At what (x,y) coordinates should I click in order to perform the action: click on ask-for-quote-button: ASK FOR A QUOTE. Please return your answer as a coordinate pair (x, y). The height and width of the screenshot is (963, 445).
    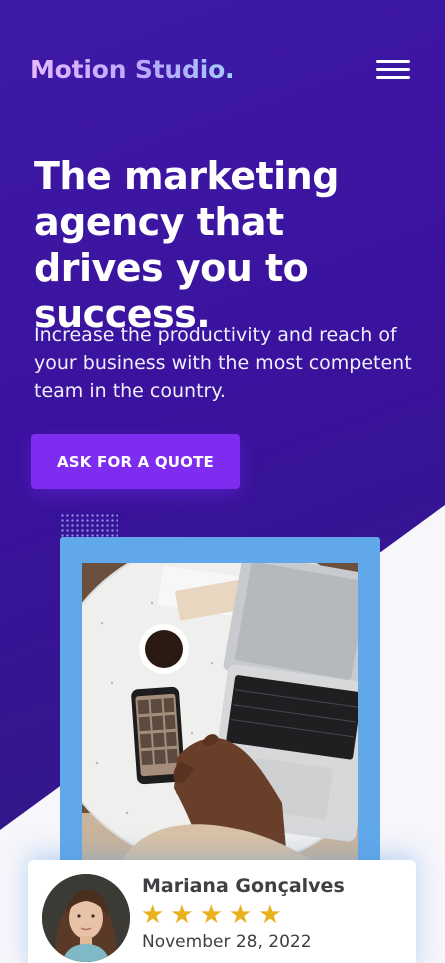
    Looking at the image, I should click on (135, 461).